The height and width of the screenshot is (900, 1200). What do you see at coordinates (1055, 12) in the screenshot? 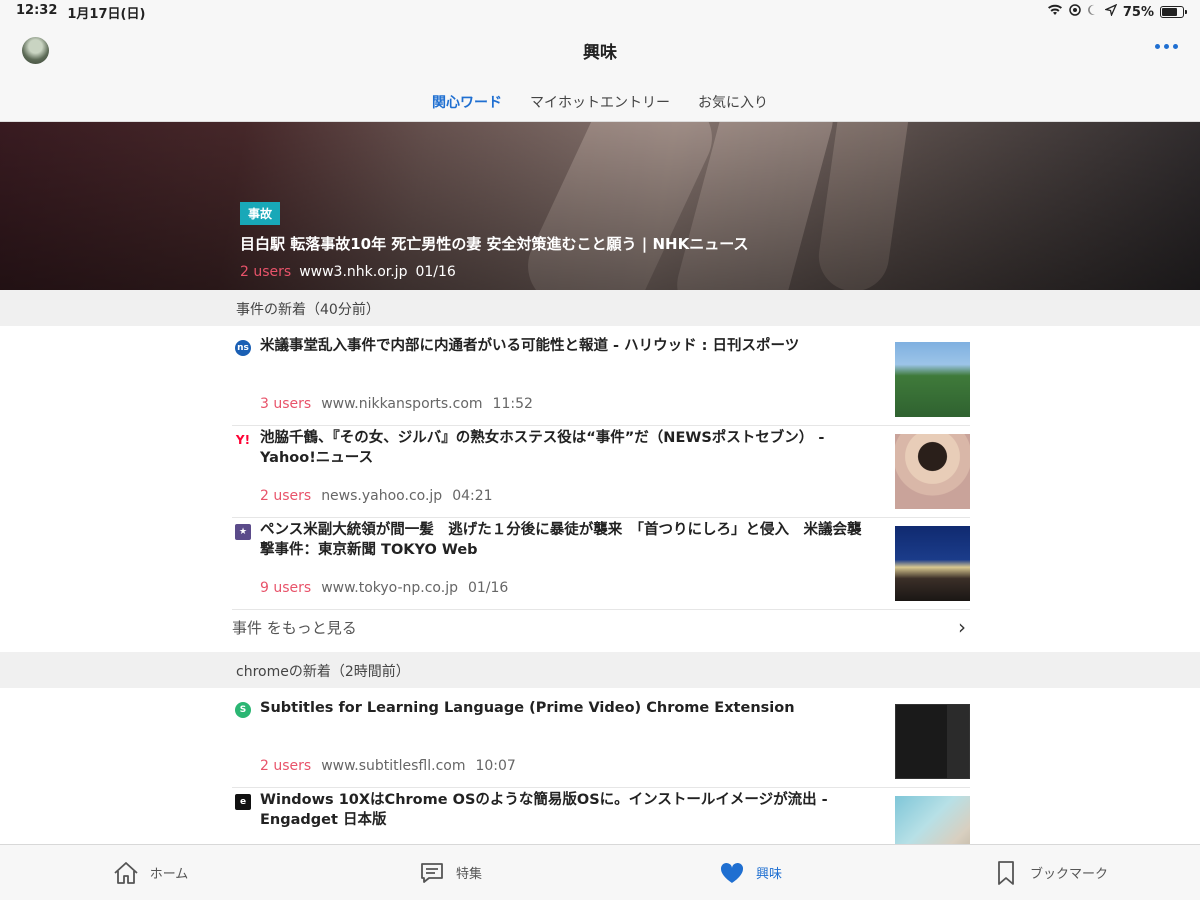
I see `wifi-icon` at bounding box center [1055, 12].